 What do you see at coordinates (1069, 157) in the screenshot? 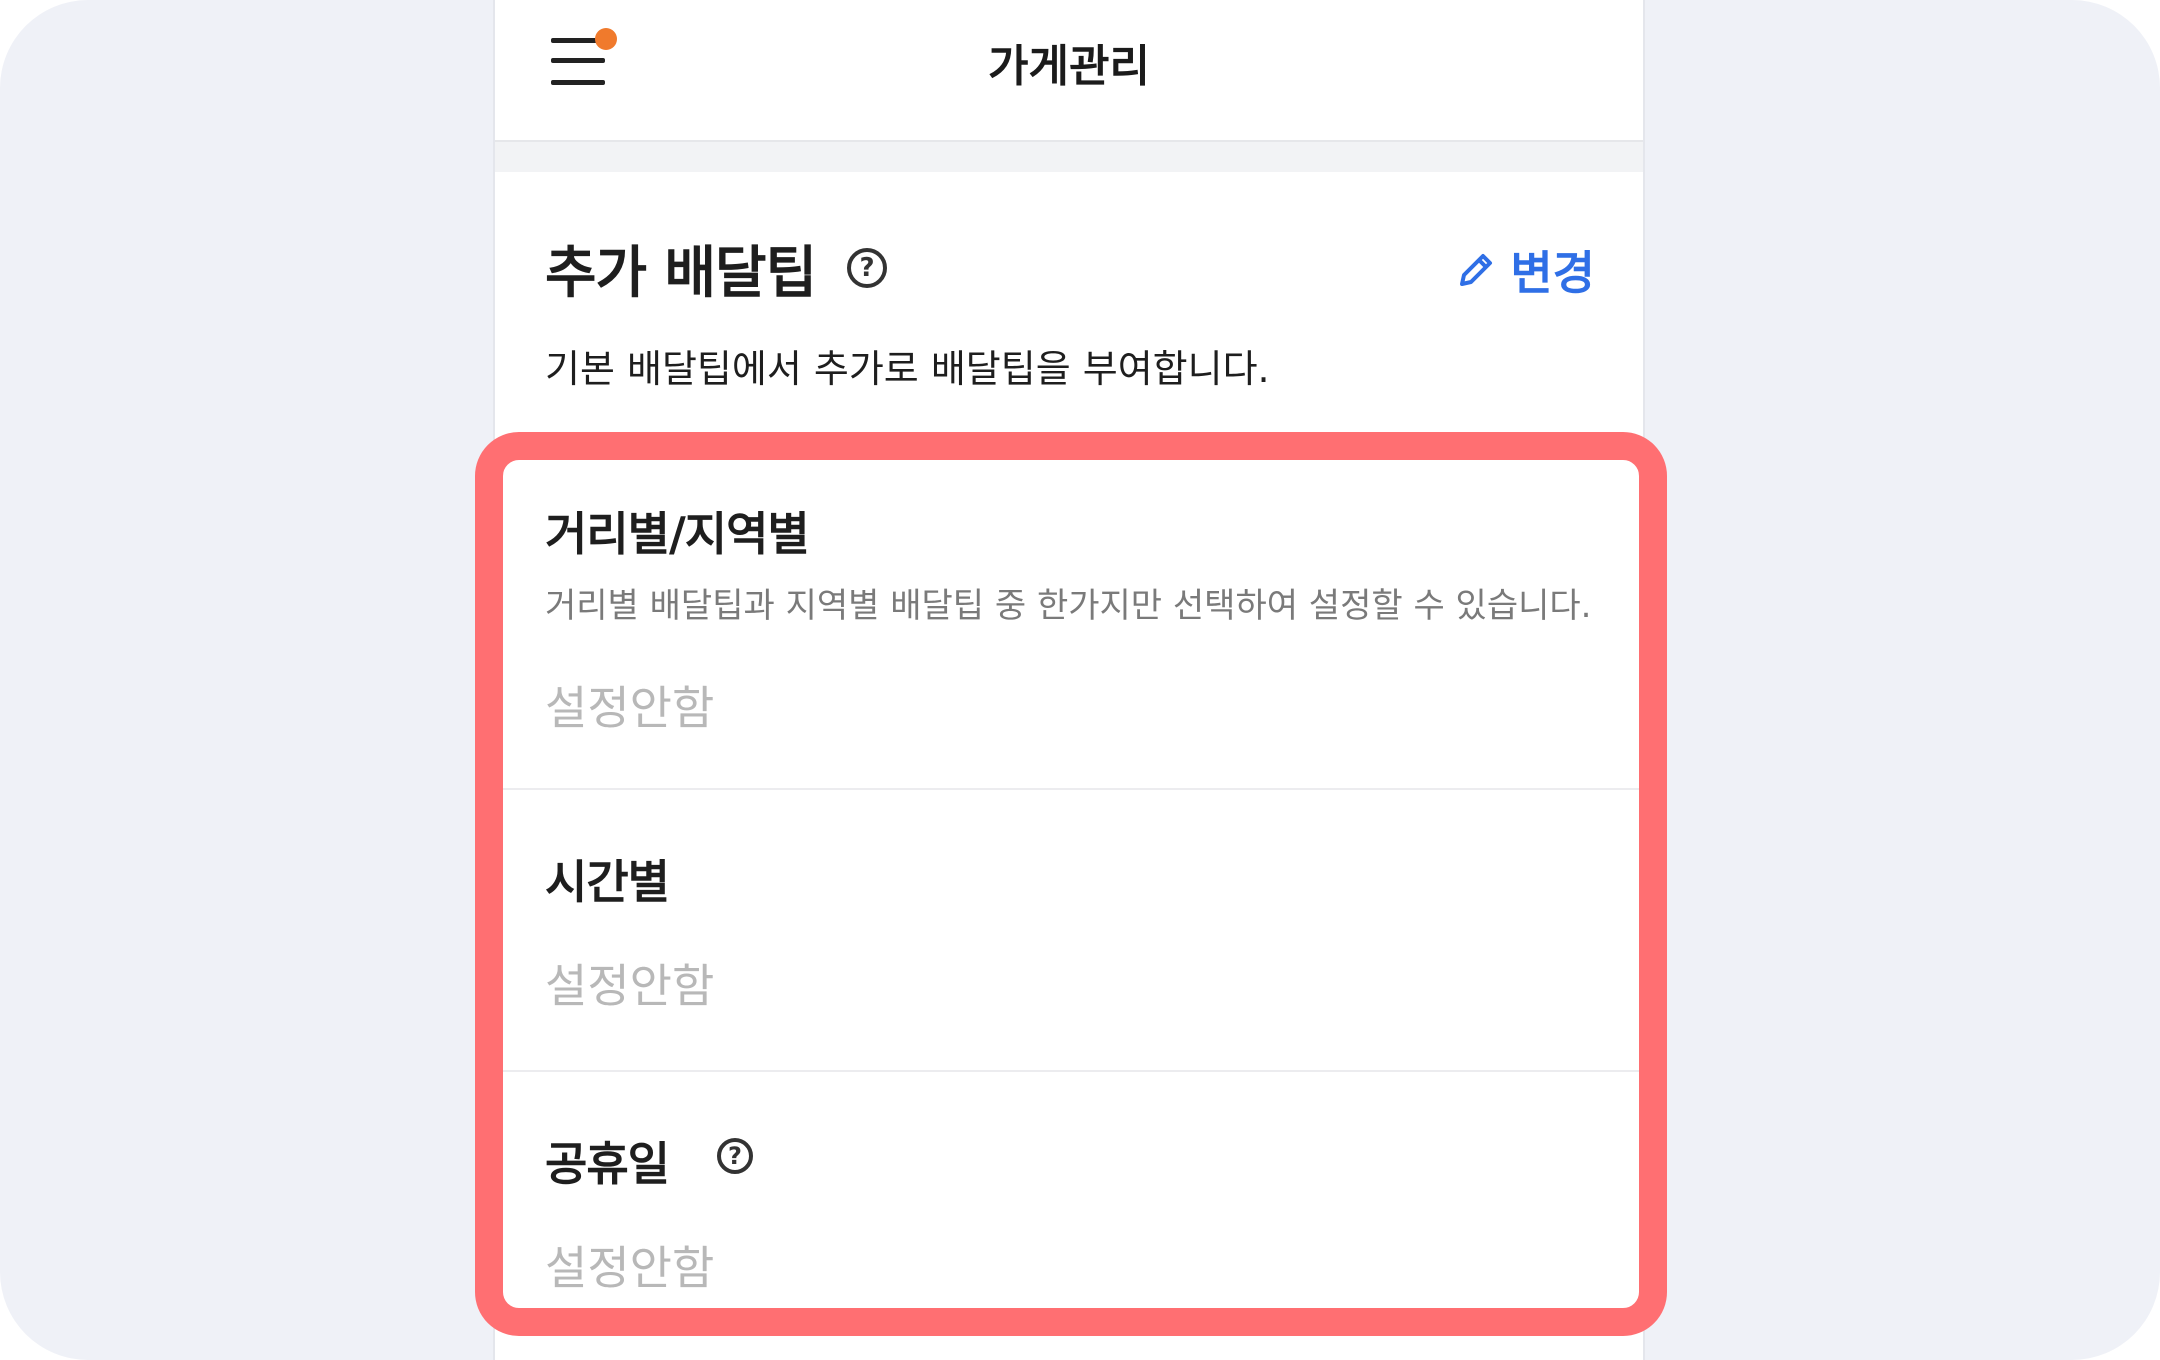
I see `section-divider` at bounding box center [1069, 157].